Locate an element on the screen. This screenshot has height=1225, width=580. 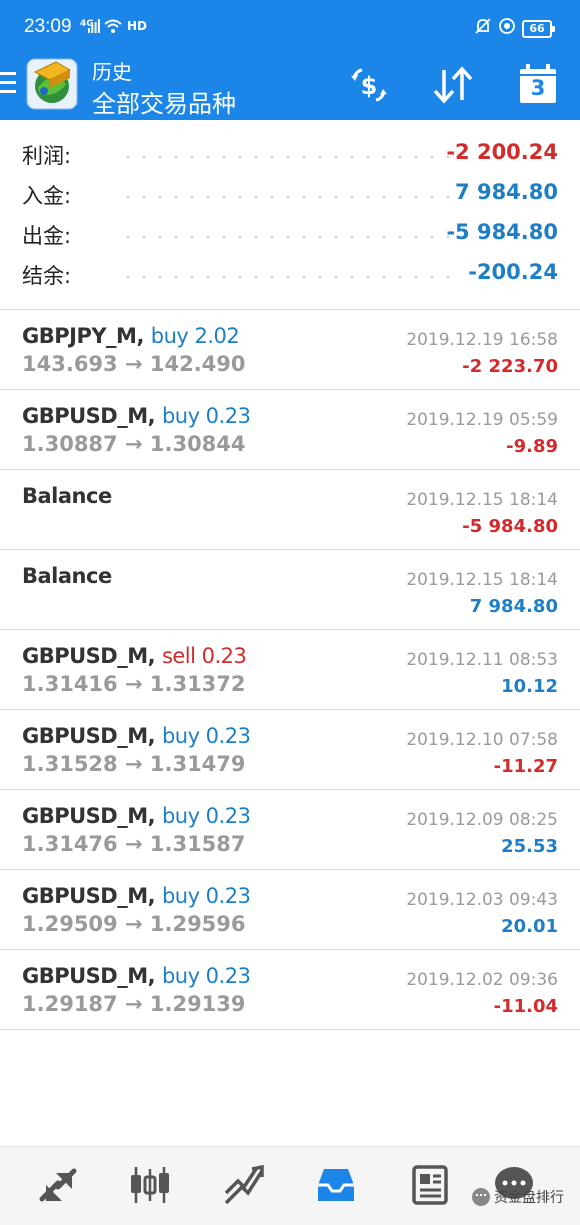
currency-exchange-icon: $ is located at coordinates (369, 85).